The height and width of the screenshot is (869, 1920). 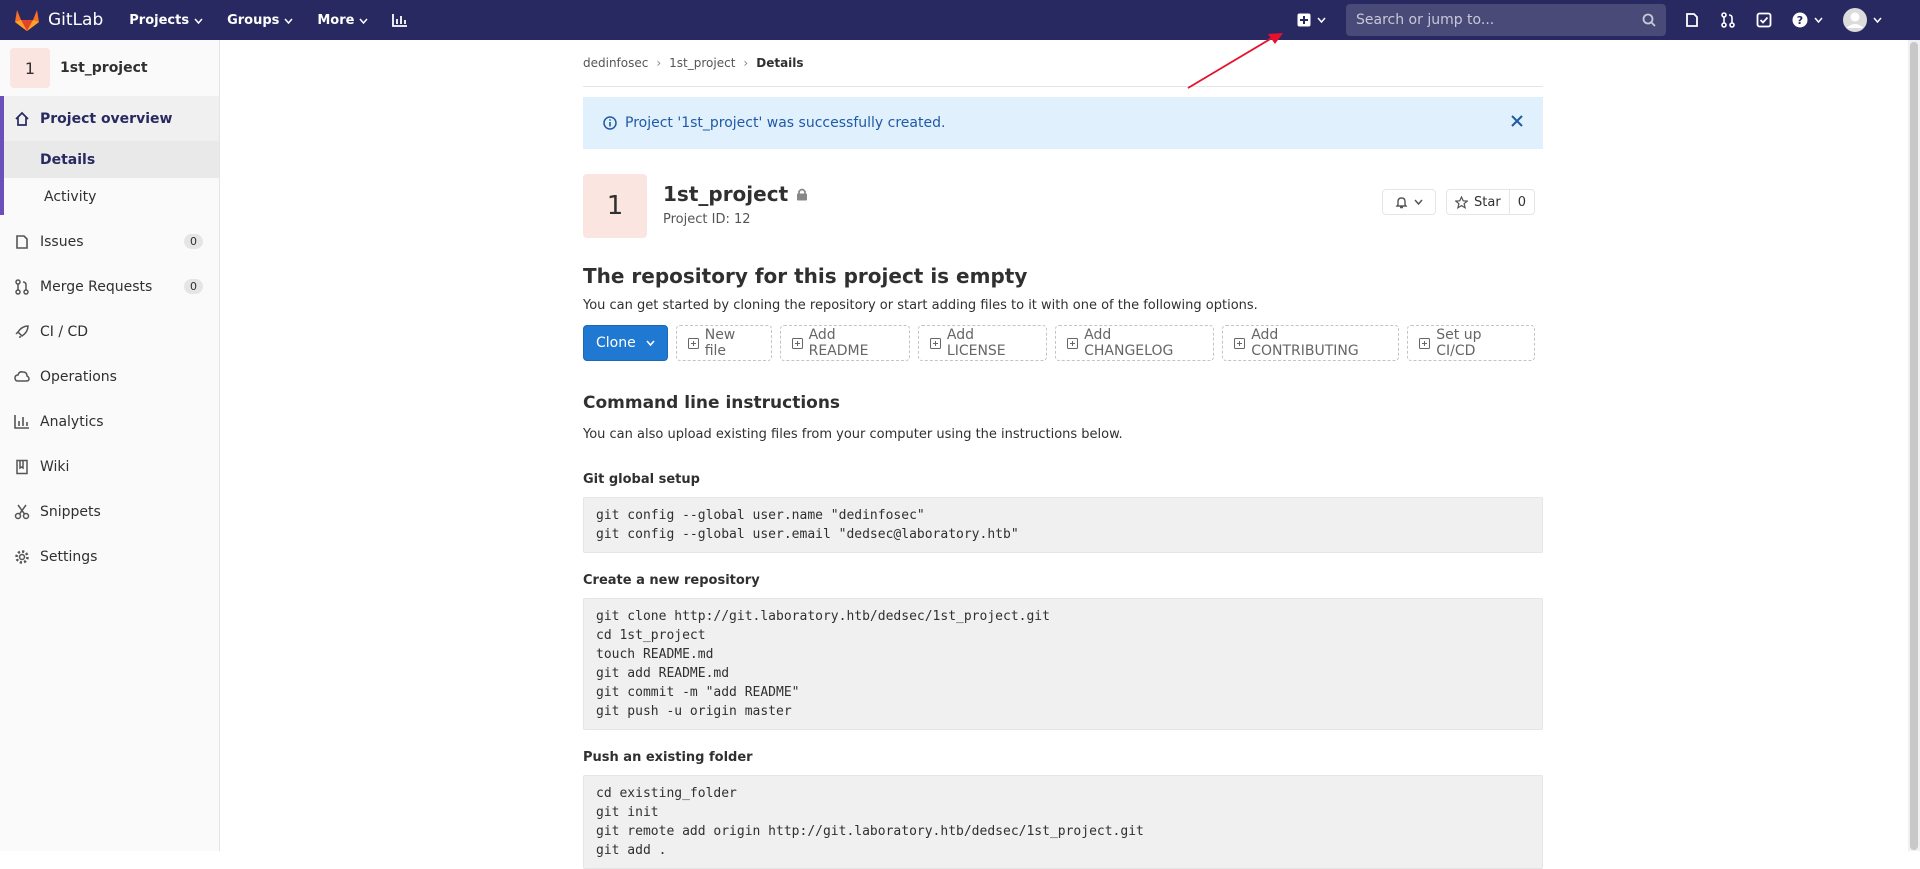 I want to click on avatar, so click(x=1855, y=20).